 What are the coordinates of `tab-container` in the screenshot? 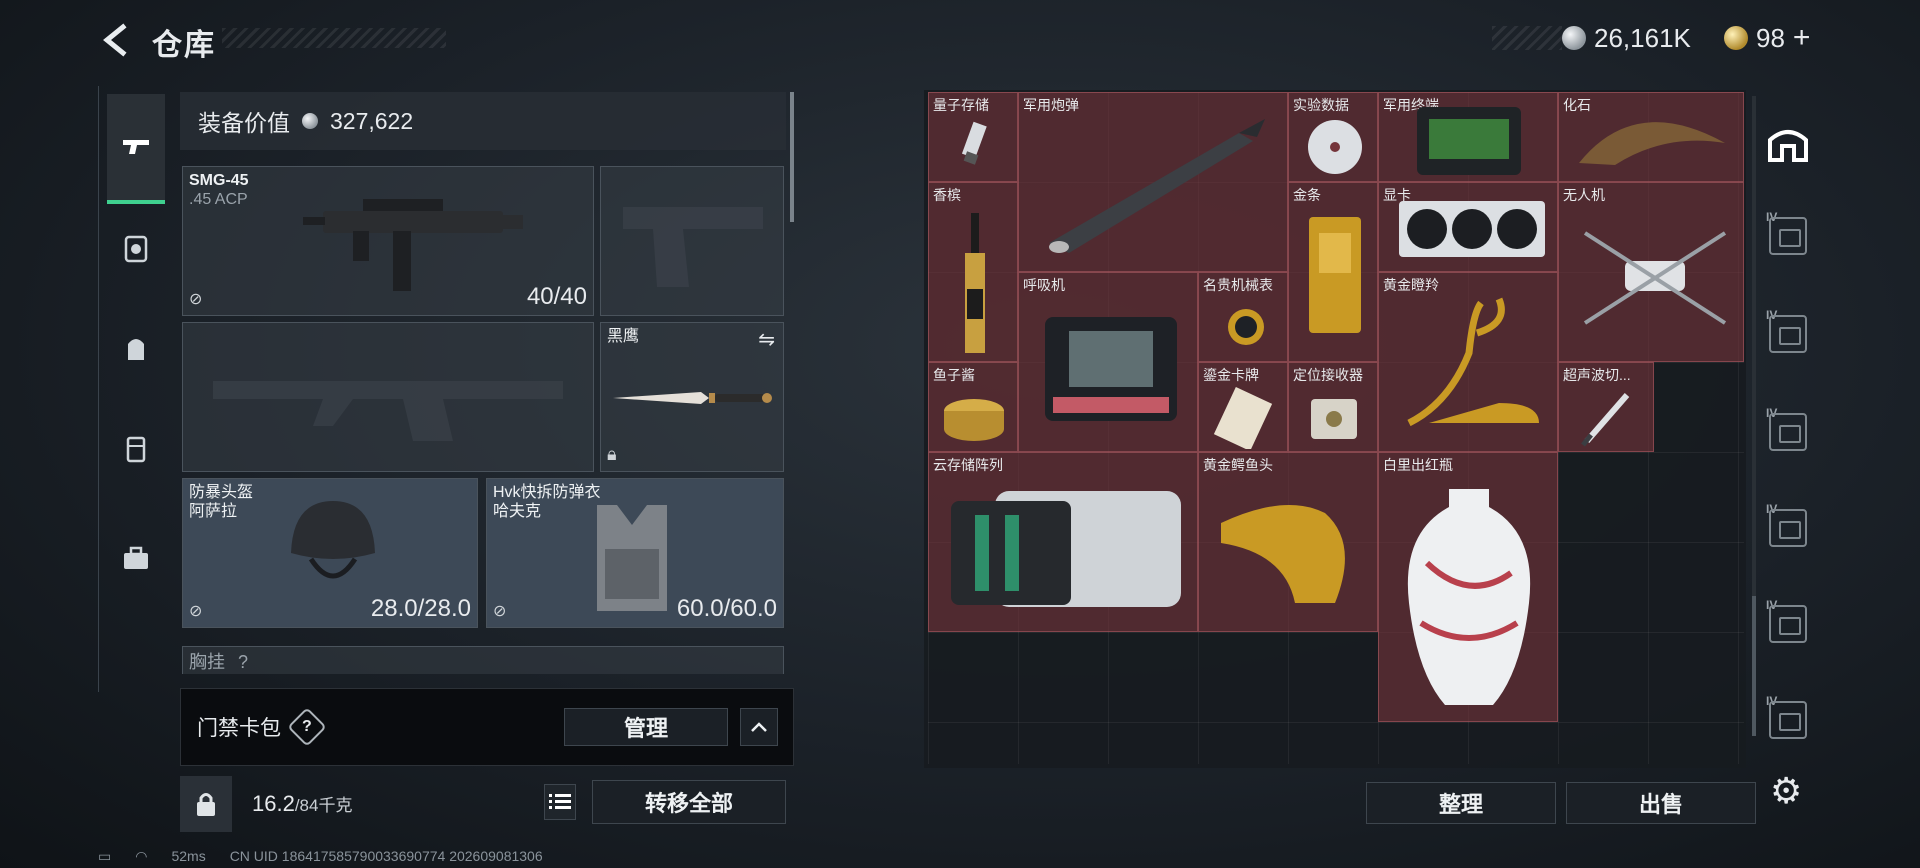 It's located at (136, 449).